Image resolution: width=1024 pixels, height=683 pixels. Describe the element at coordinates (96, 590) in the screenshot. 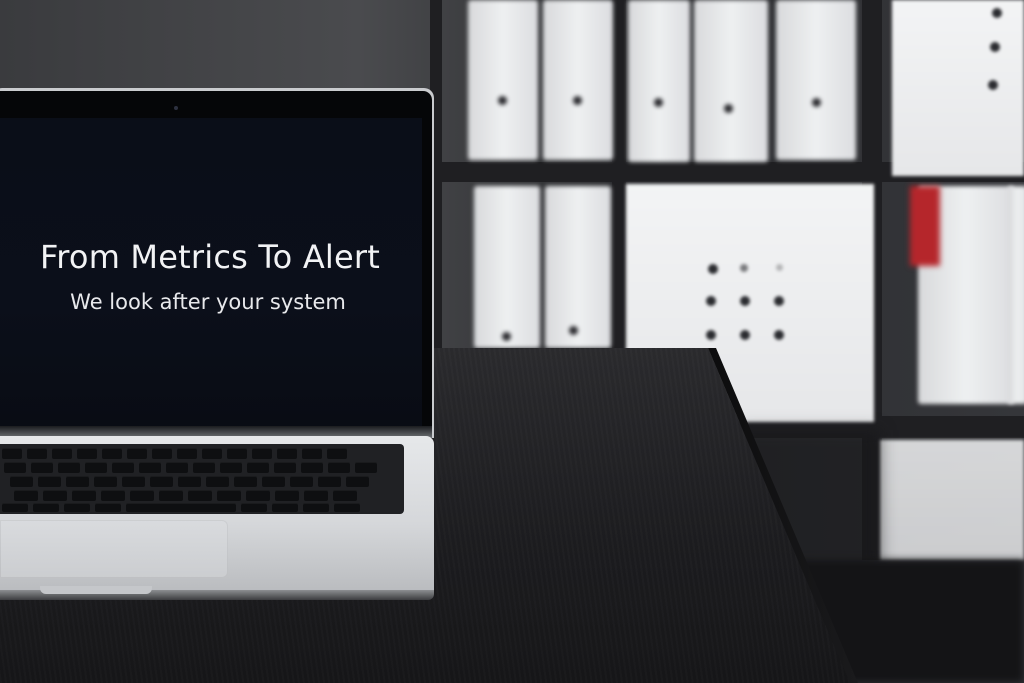

I see `lid-notch` at that location.